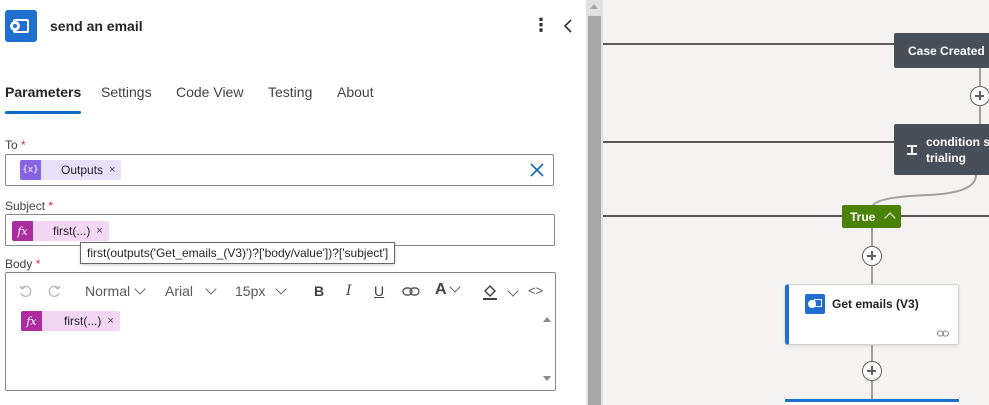  I want to click on condition-icon, so click(912, 149).